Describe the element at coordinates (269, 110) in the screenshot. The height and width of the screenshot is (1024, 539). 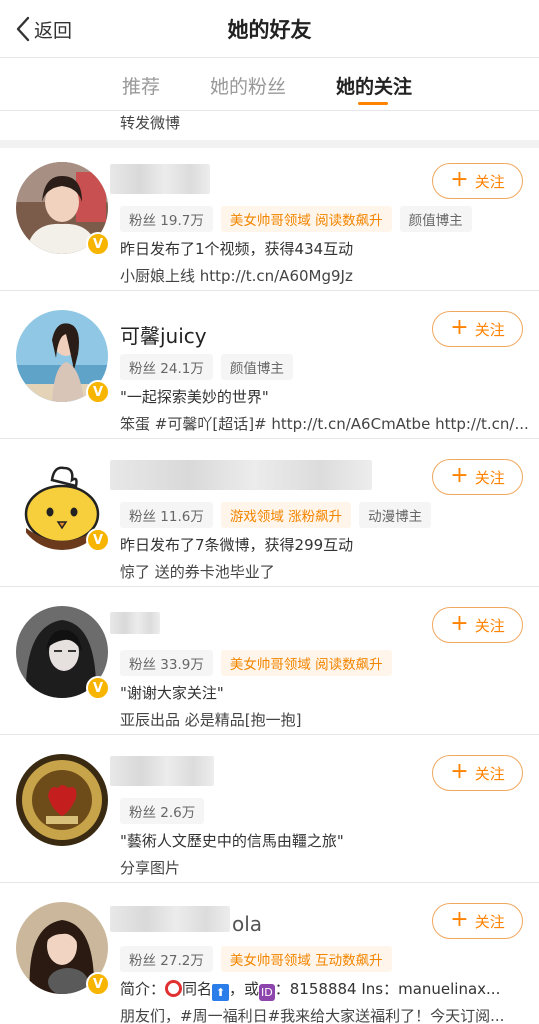
I see `tabs-divider` at that location.